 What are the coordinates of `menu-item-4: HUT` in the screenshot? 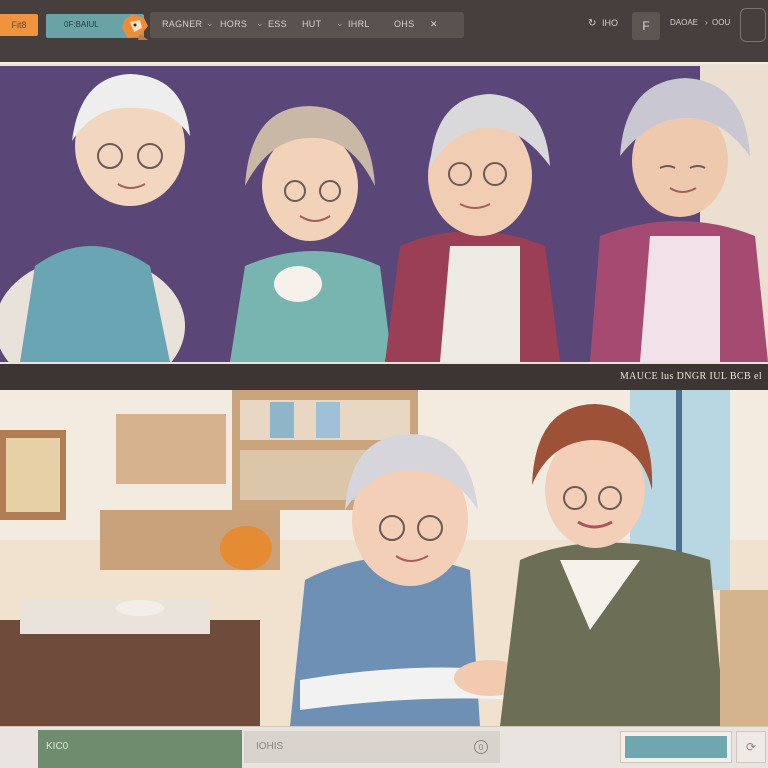 It's located at (311, 24).